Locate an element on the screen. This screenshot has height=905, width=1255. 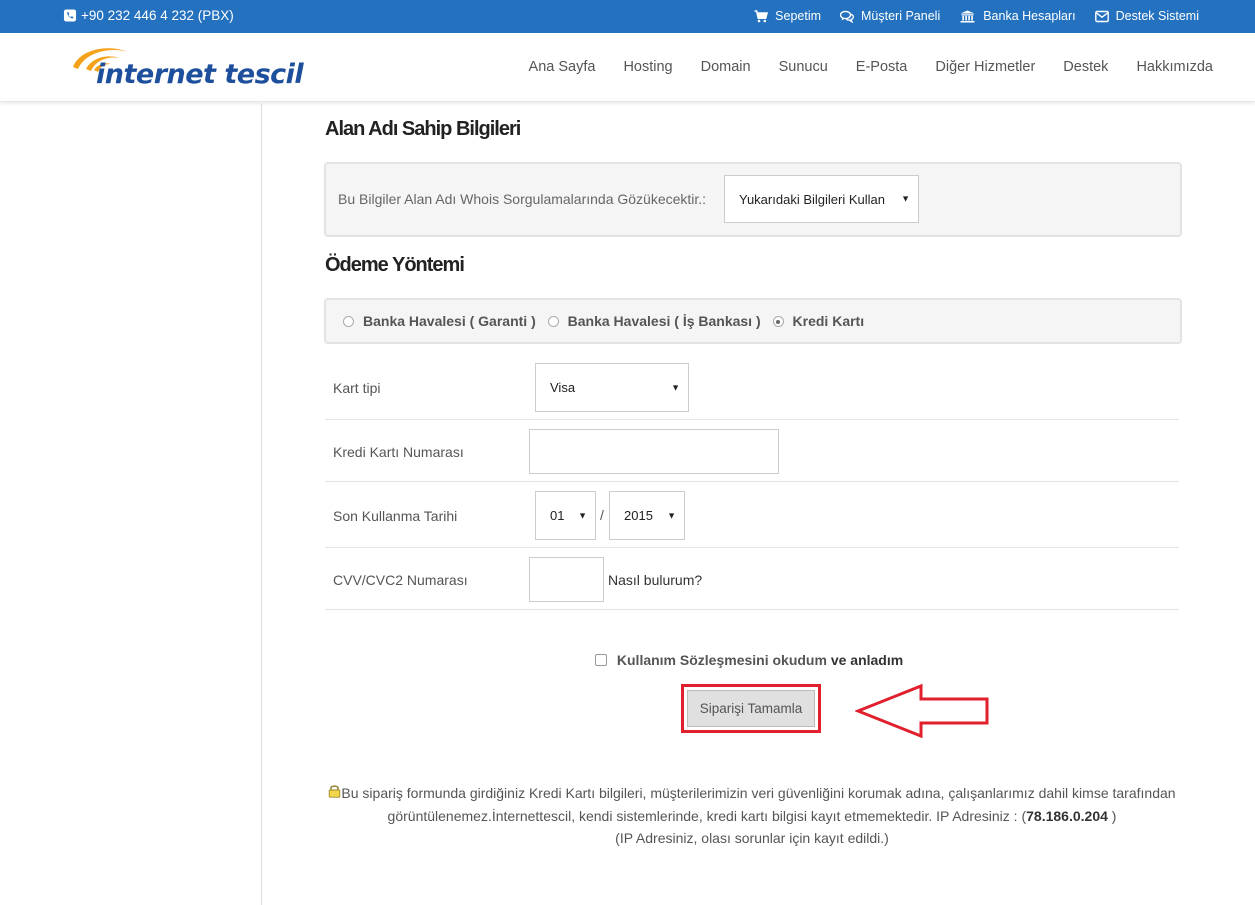
owner-section-title: Alan Adı Sahip Bilgileri is located at coordinates (423, 129).